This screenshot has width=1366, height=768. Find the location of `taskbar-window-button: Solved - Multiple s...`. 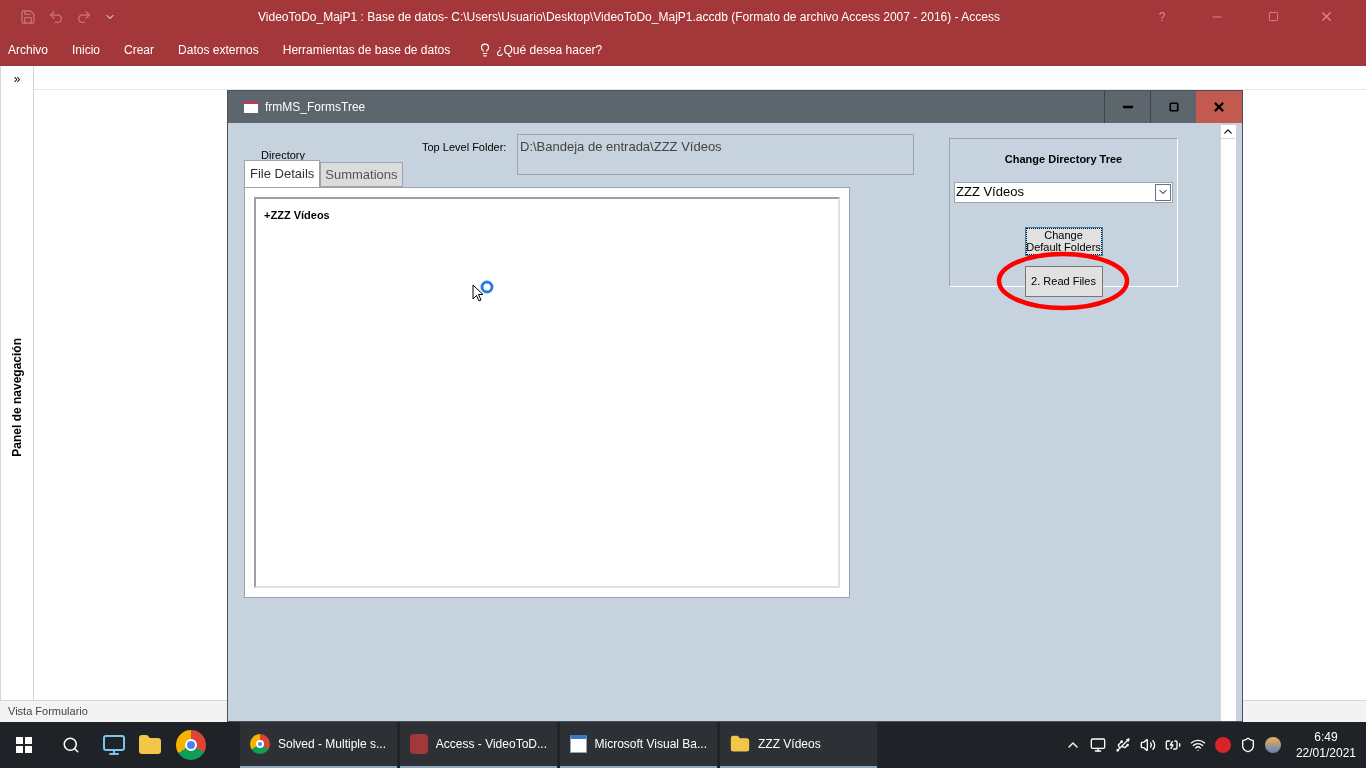

taskbar-window-button: Solved - Multiple s... is located at coordinates (318, 745).